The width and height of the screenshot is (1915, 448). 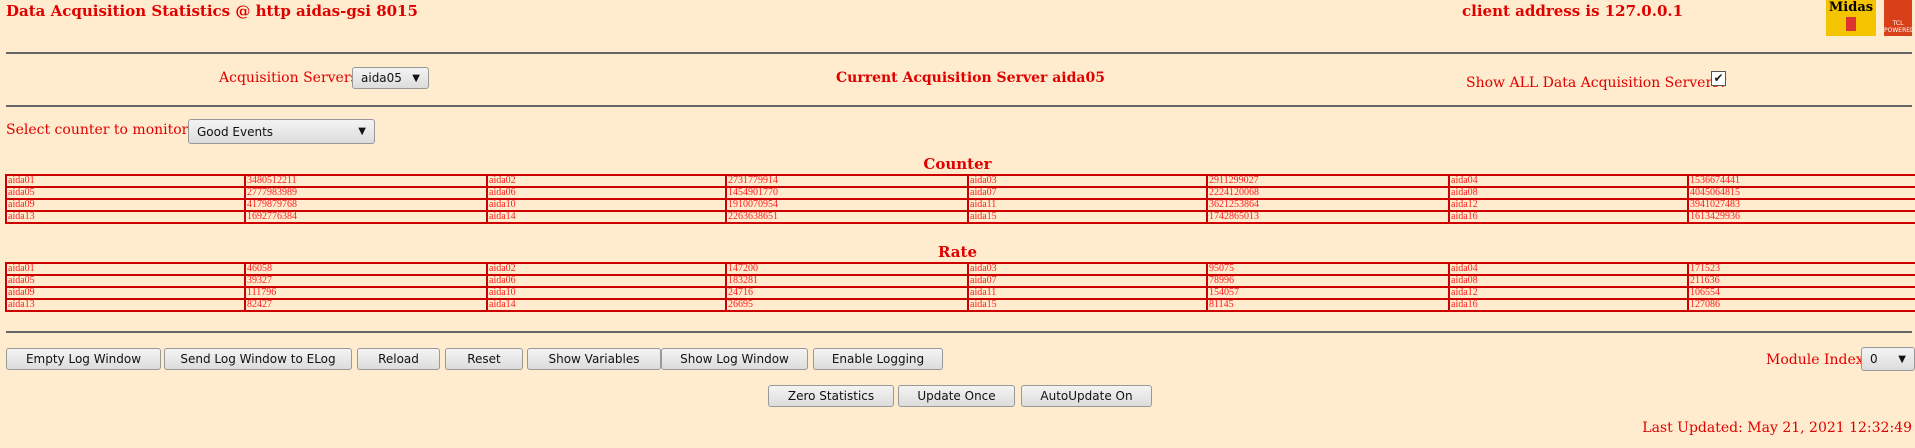 What do you see at coordinates (1328, 281) in the screenshot?
I see `value-cell: 78996` at bounding box center [1328, 281].